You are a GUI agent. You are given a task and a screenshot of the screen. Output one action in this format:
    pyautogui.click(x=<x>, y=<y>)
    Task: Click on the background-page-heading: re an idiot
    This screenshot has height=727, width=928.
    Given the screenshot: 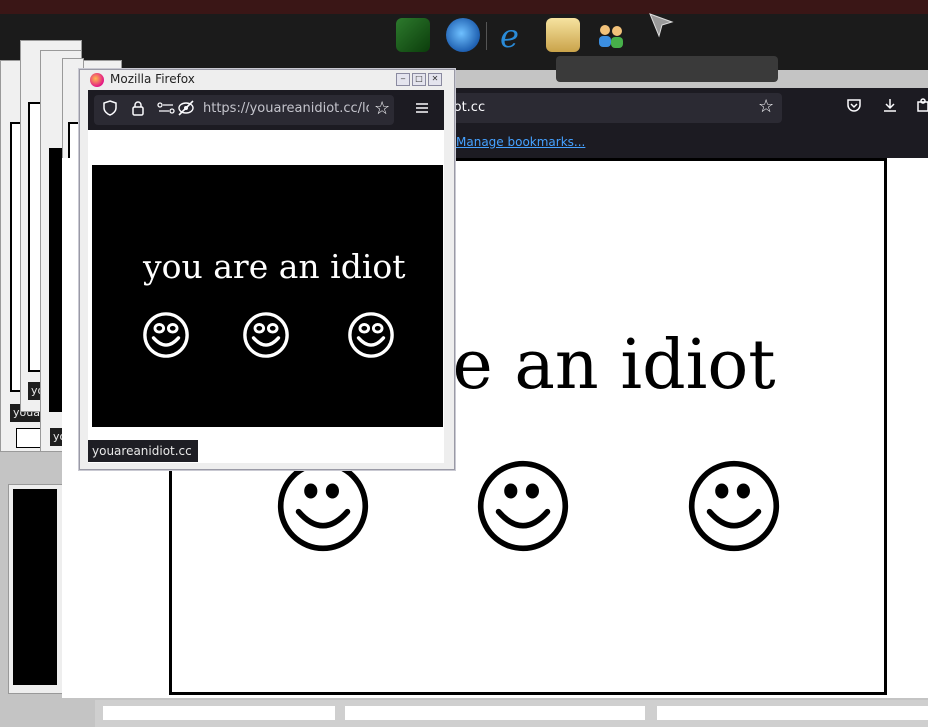 What is the action you would take?
    pyautogui.click(x=598, y=365)
    